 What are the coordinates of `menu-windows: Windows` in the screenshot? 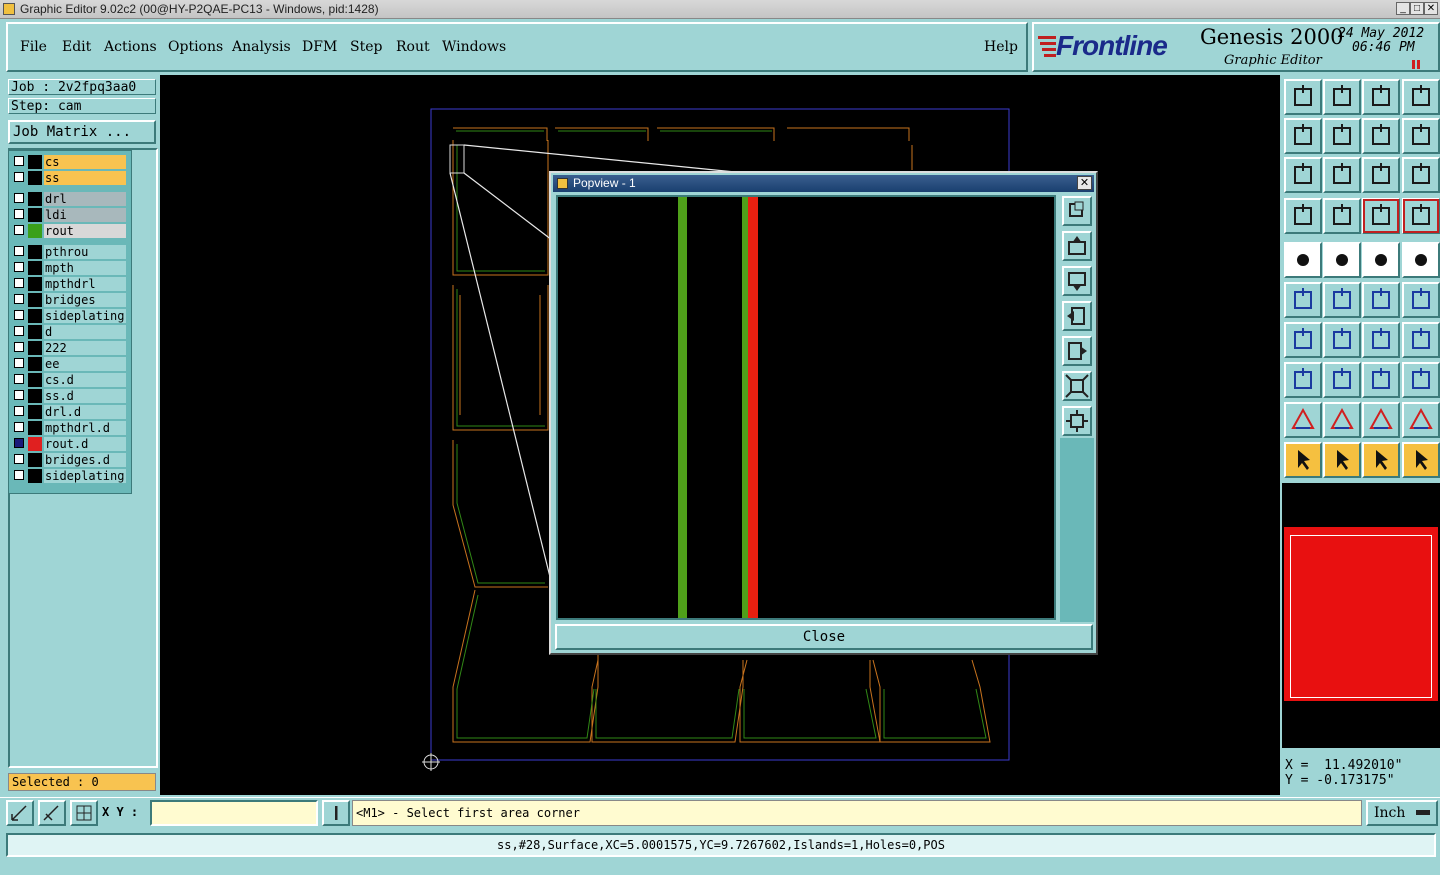 It's located at (474, 47).